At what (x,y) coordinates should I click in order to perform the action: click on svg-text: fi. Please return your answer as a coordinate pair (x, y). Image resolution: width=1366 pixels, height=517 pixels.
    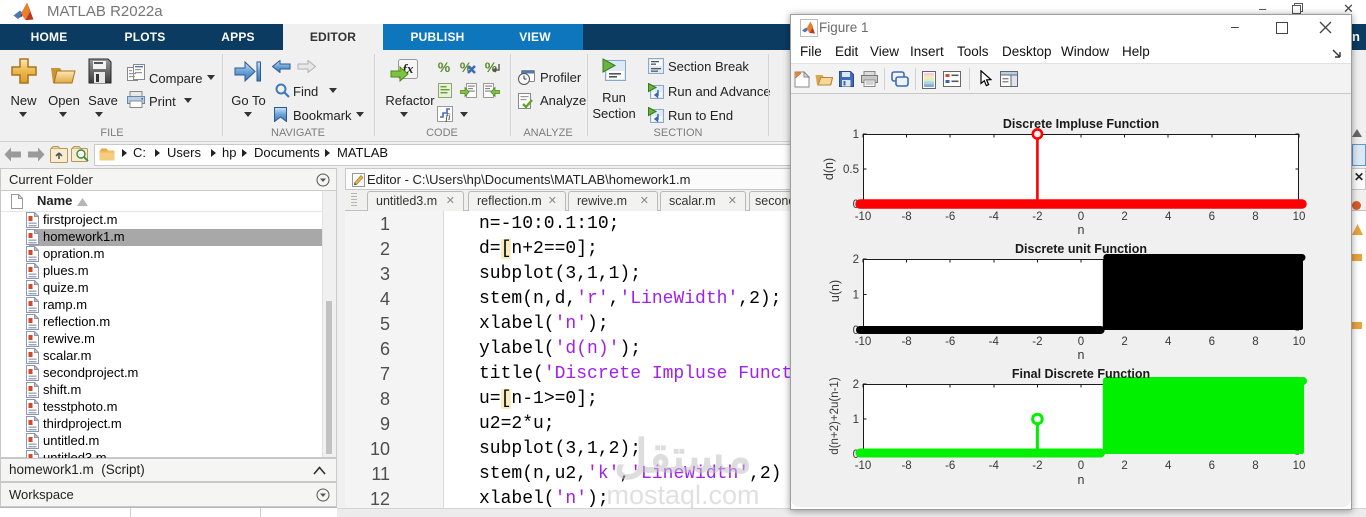
    Looking at the image, I should click on (448, 117).